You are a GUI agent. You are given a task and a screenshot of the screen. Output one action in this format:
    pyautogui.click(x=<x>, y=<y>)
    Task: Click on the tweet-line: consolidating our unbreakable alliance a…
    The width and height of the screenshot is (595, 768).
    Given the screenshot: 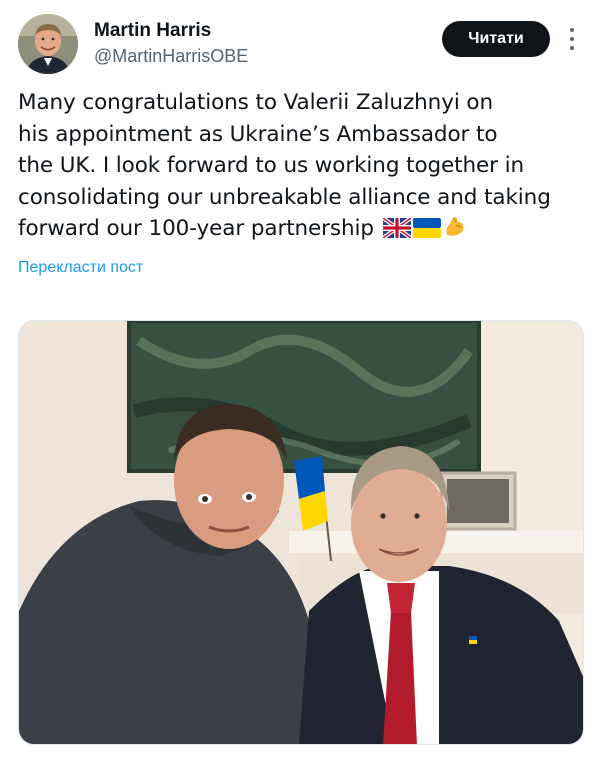 What is the action you would take?
    pyautogui.click(x=284, y=197)
    